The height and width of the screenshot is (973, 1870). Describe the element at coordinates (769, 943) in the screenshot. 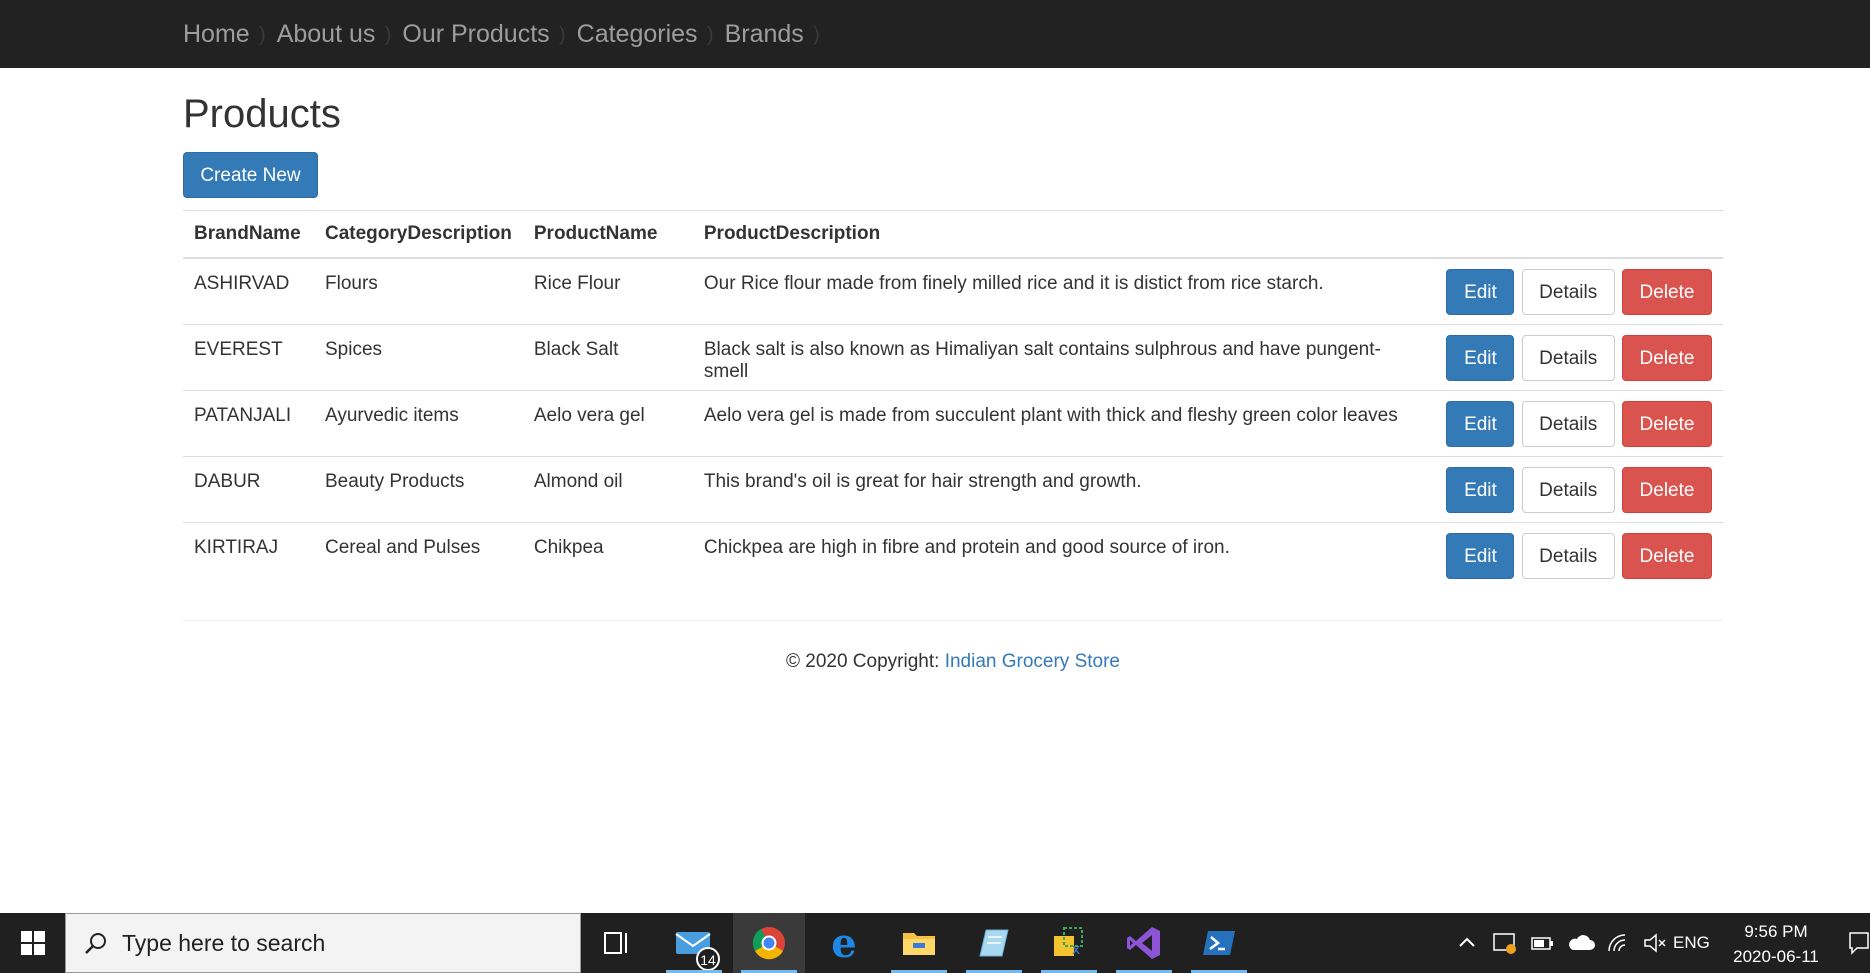

I see `chrome-icon` at that location.